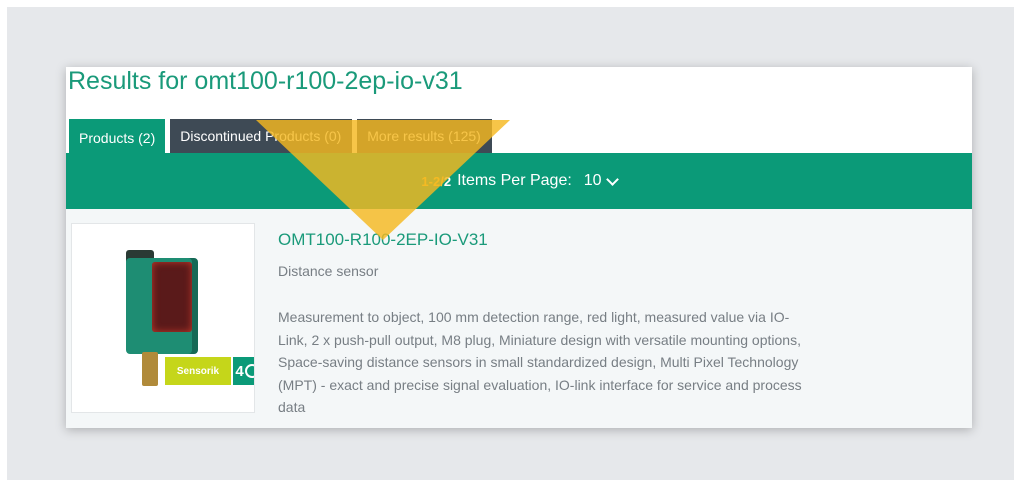 The height and width of the screenshot is (487, 1020). Describe the element at coordinates (432, 181) in the screenshot. I see `results-range: 1-2/` at that location.